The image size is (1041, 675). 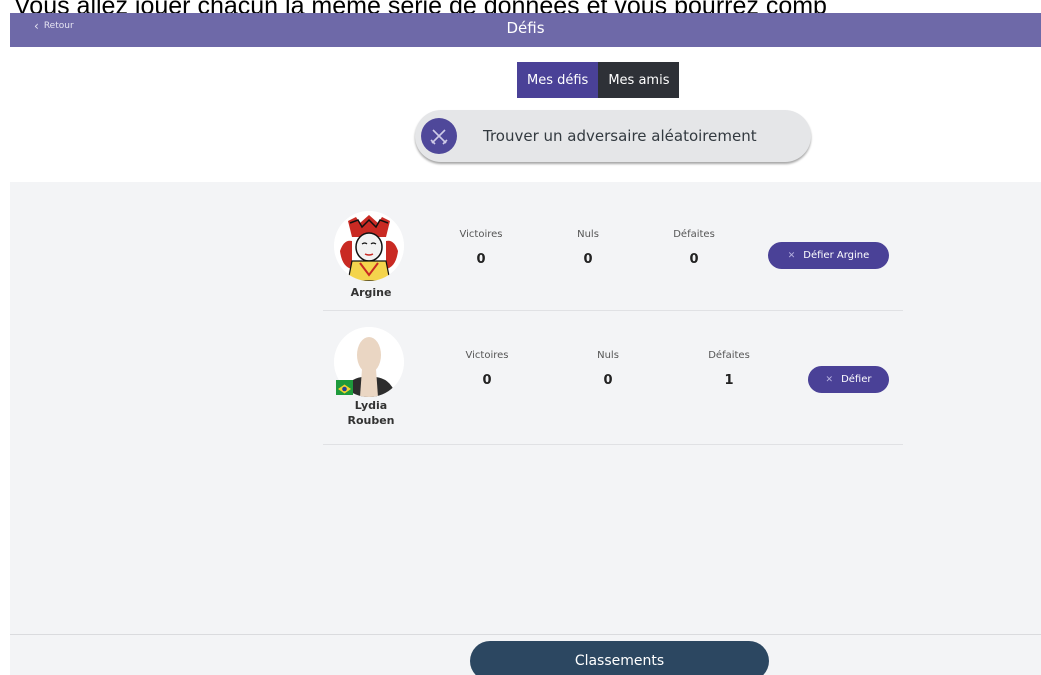 I want to click on player-name-lydia-rouben: Lydia Rouben, so click(x=371, y=413).